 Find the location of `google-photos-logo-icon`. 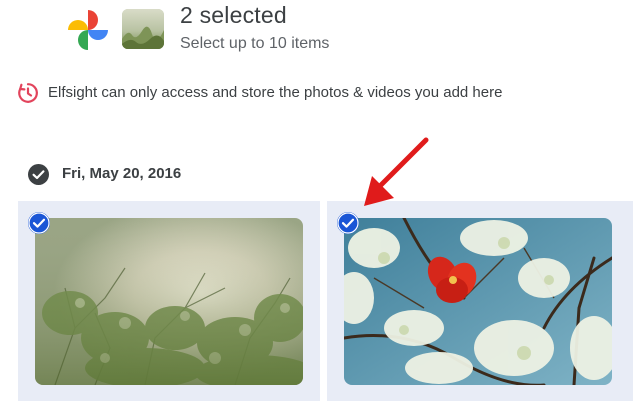

google-photos-logo-icon is located at coordinates (88, 30).